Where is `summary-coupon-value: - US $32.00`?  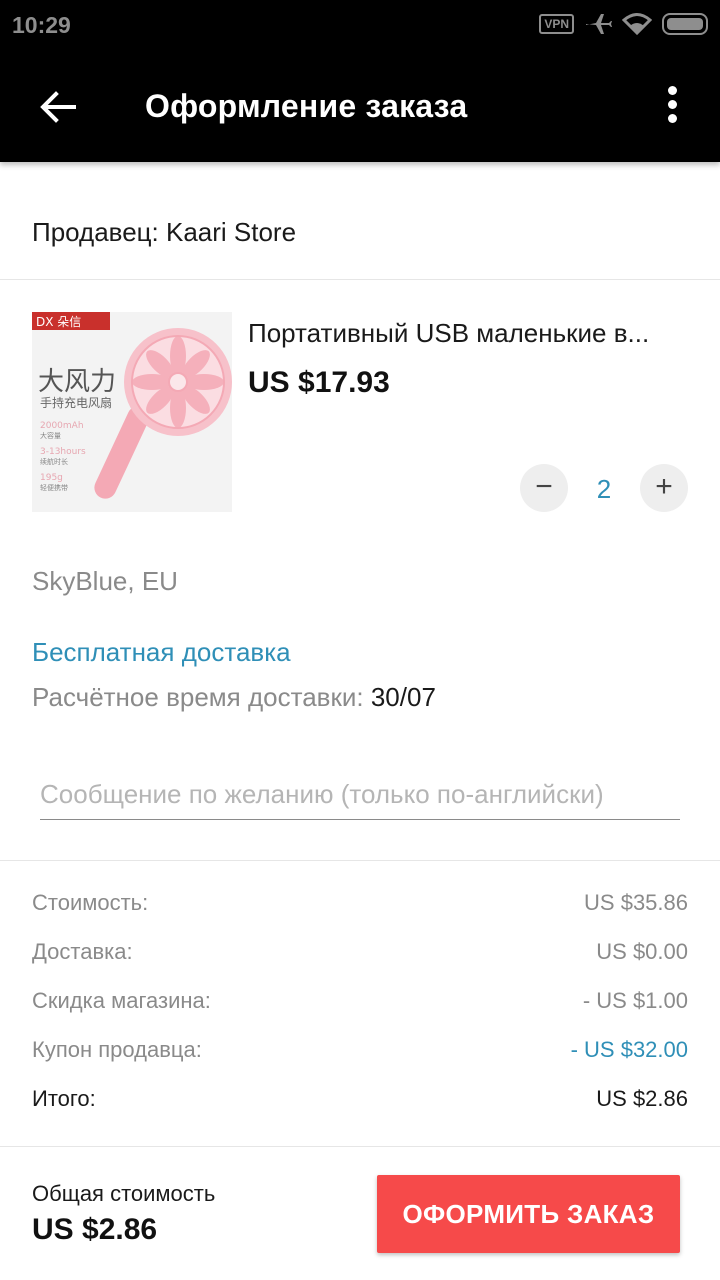
summary-coupon-value: - US $32.00 is located at coordinates (629, 1050).